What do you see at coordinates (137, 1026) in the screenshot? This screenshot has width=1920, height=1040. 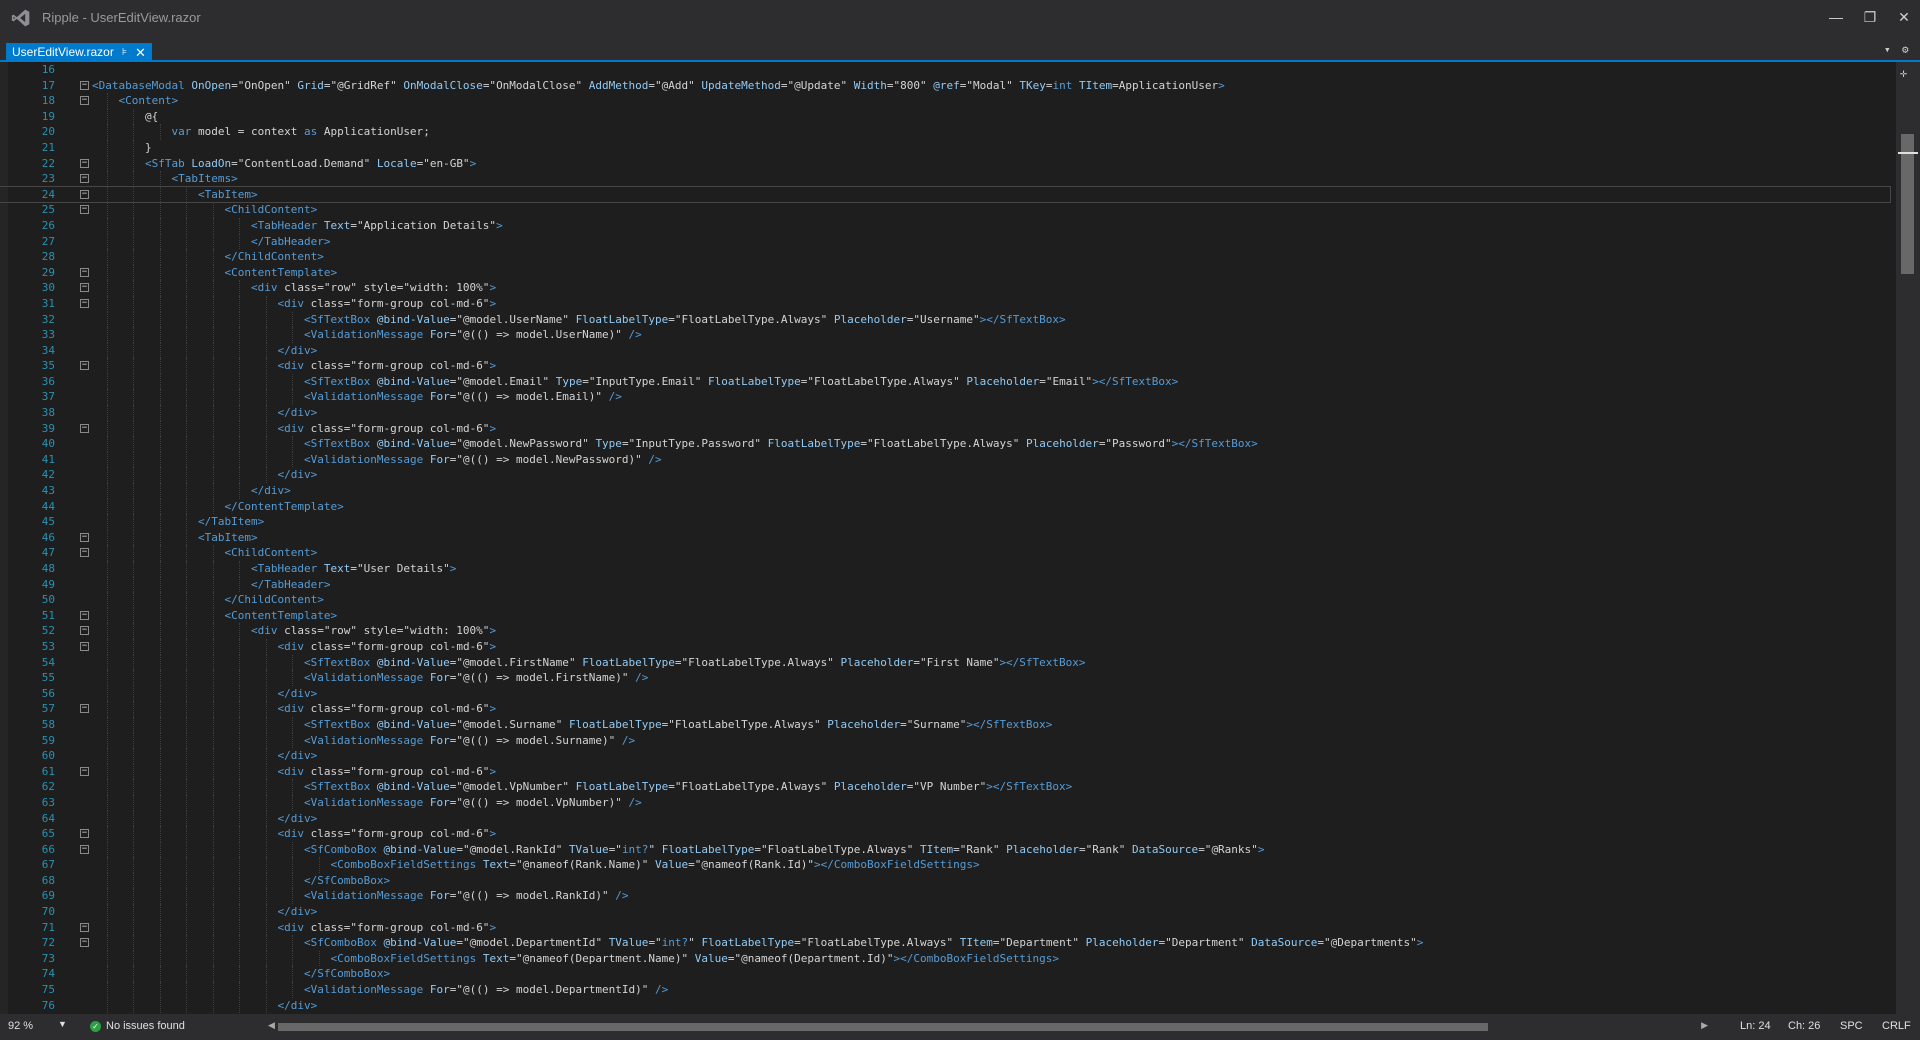 I see `issues-indicator: ✓ No issues found` at bounding box center [137, 1026].